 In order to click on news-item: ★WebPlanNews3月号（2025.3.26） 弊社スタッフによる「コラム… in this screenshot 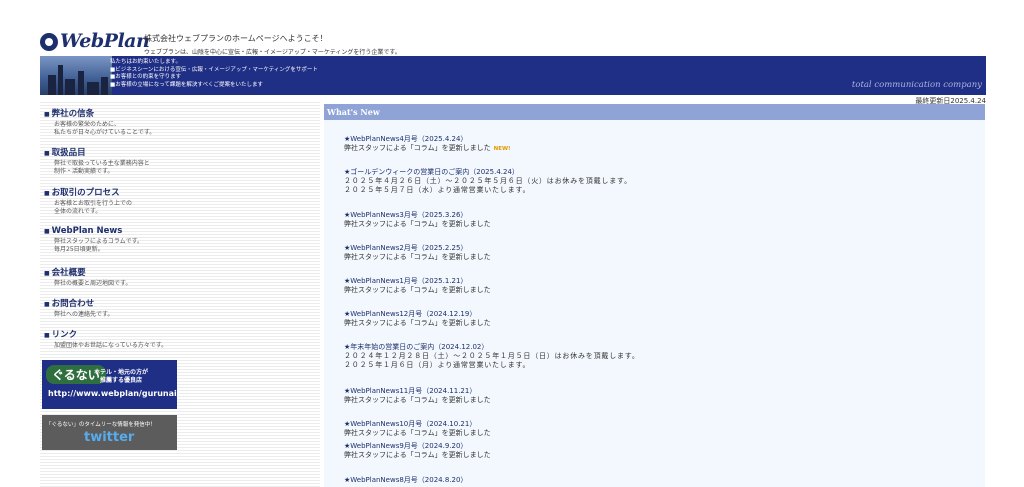, I will do `click(417, 220)`.